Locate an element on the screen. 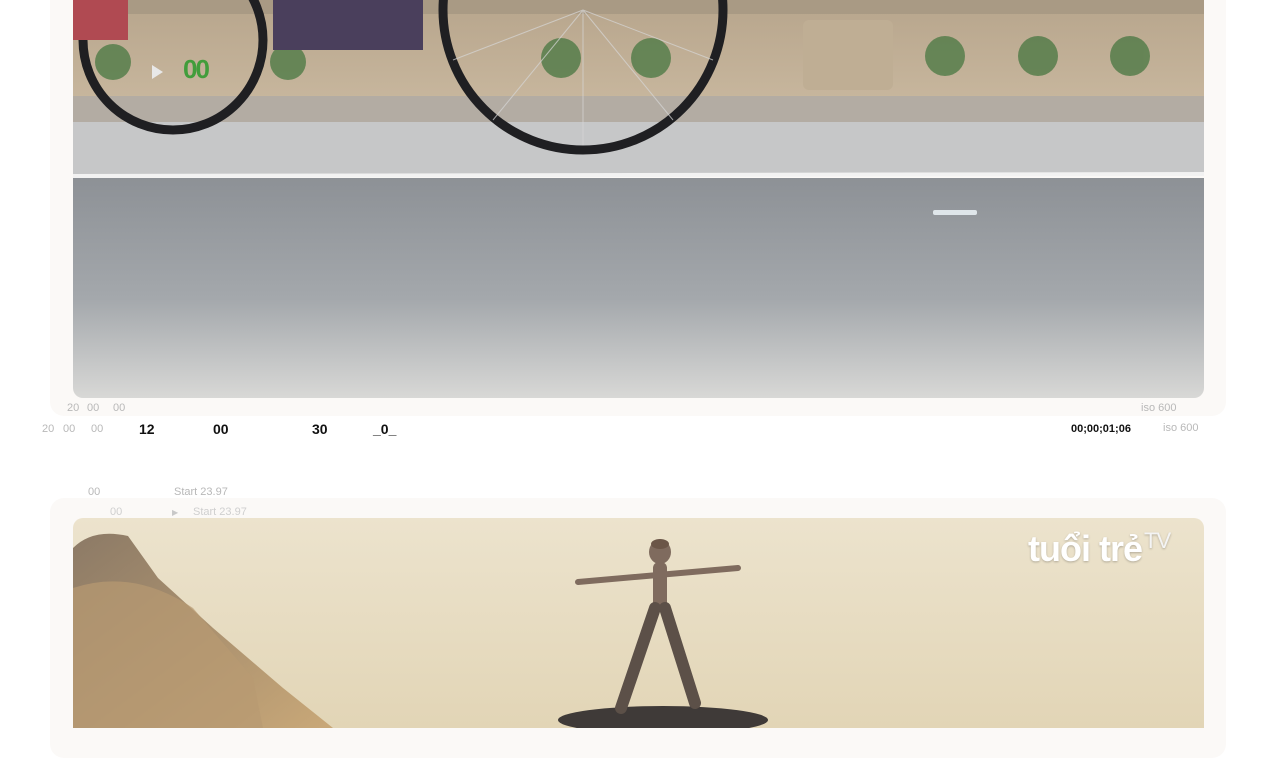  iso-ghost-label: iso 600 is located at coordinates (1159, 408).